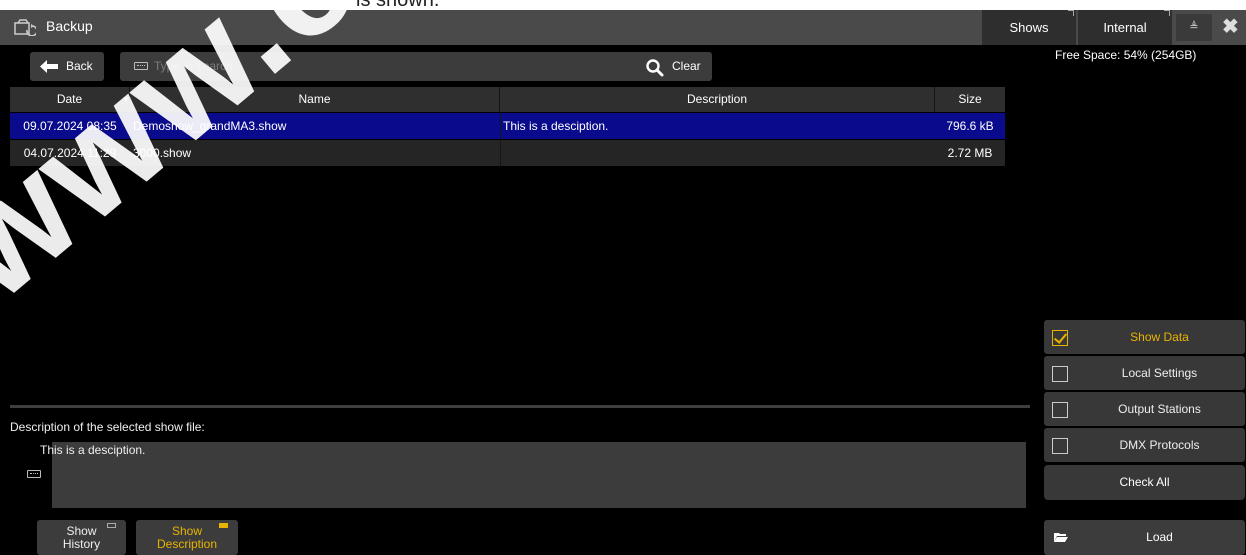  What do you see at coordinates (93, 450) in the screenshot?
I see `description-text: This is a desciption.` at bounding box center [93, 450].